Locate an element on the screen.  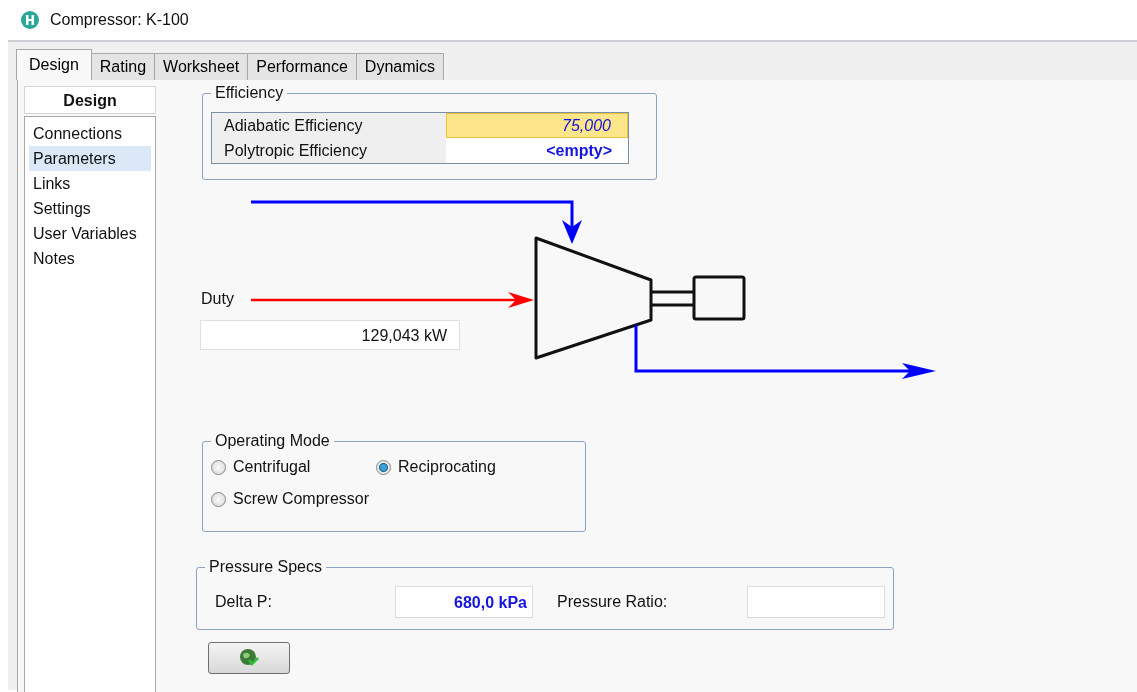
sidebar-header: Design is located at coordinates (90, 100).